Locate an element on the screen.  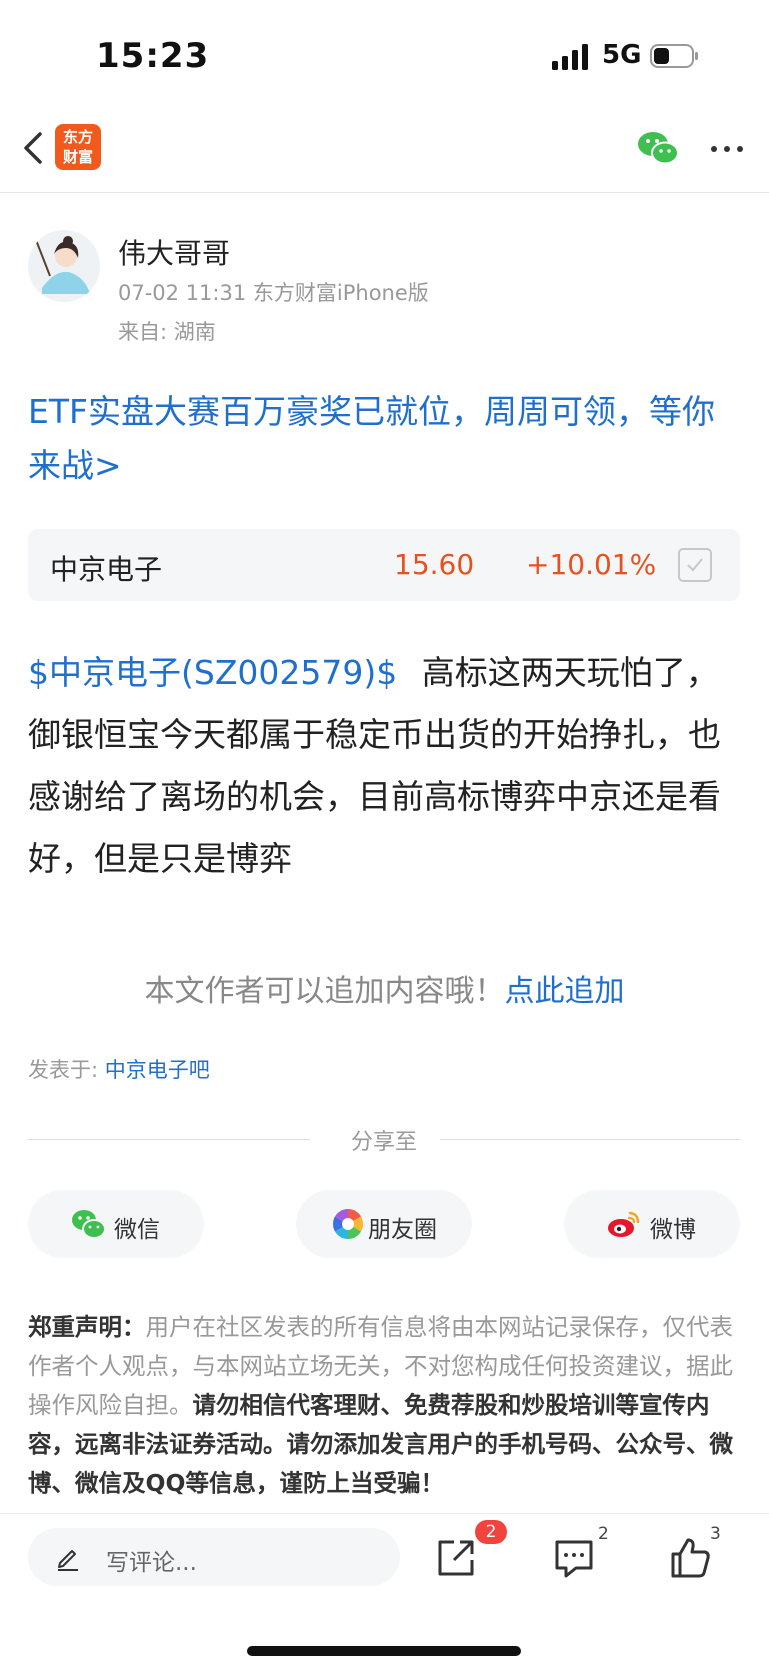
promo-link: ETF实盘大赛百万豪奖已就位，周周可领，等你来战> is located at coordinates (384, 439).